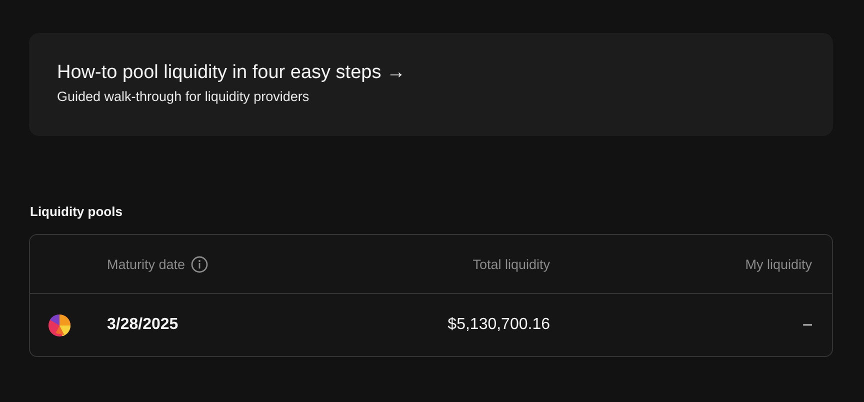 The height and width of the screenshot is (402, 864). What do you see at coordinates (199, 264) in the screenshot?
I see `info-icon` at bounding box center [199, 264].